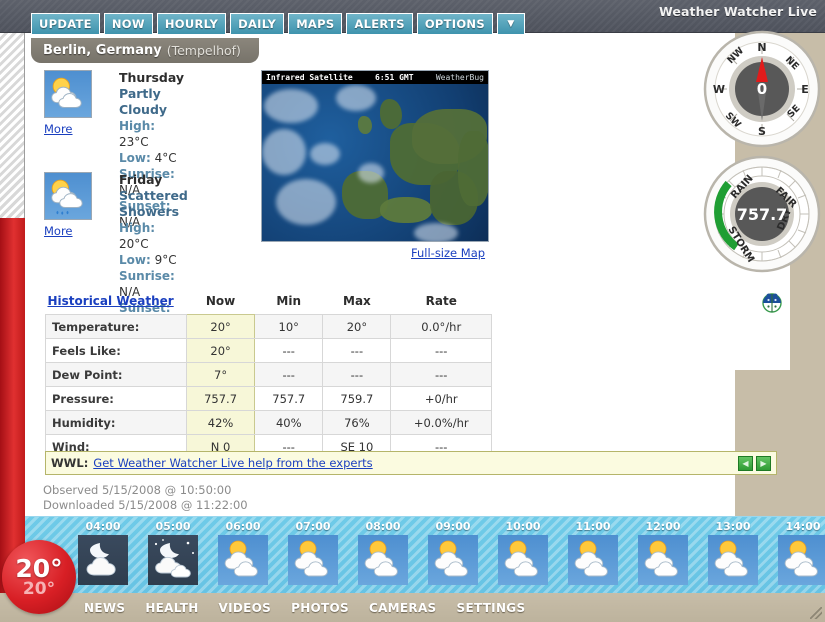 This screenshot has width=825, height=622. I want to click on table-row: Pressure: 757.7 757.7 759.7 +0/hr, so click(268, 398).